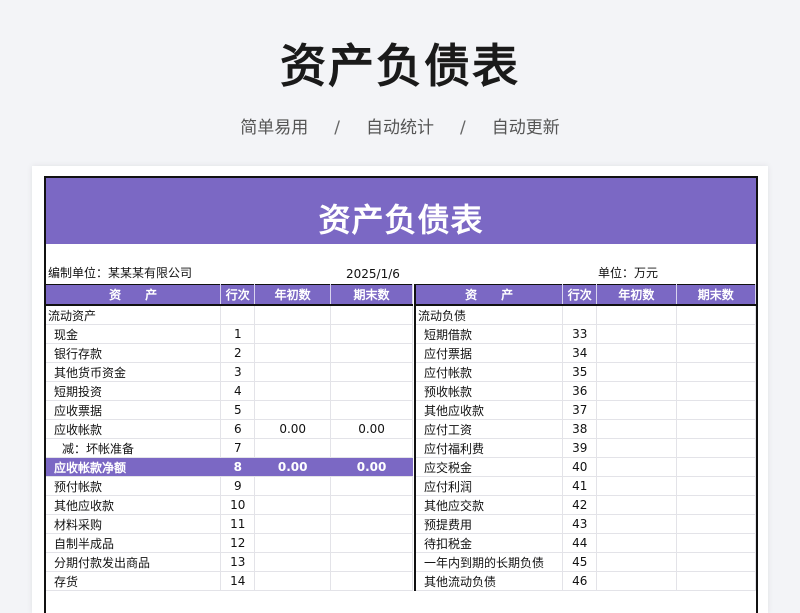 This screenshot has height=613, width=800. I want to click on line-no-cell: 46, so click(580, 581).